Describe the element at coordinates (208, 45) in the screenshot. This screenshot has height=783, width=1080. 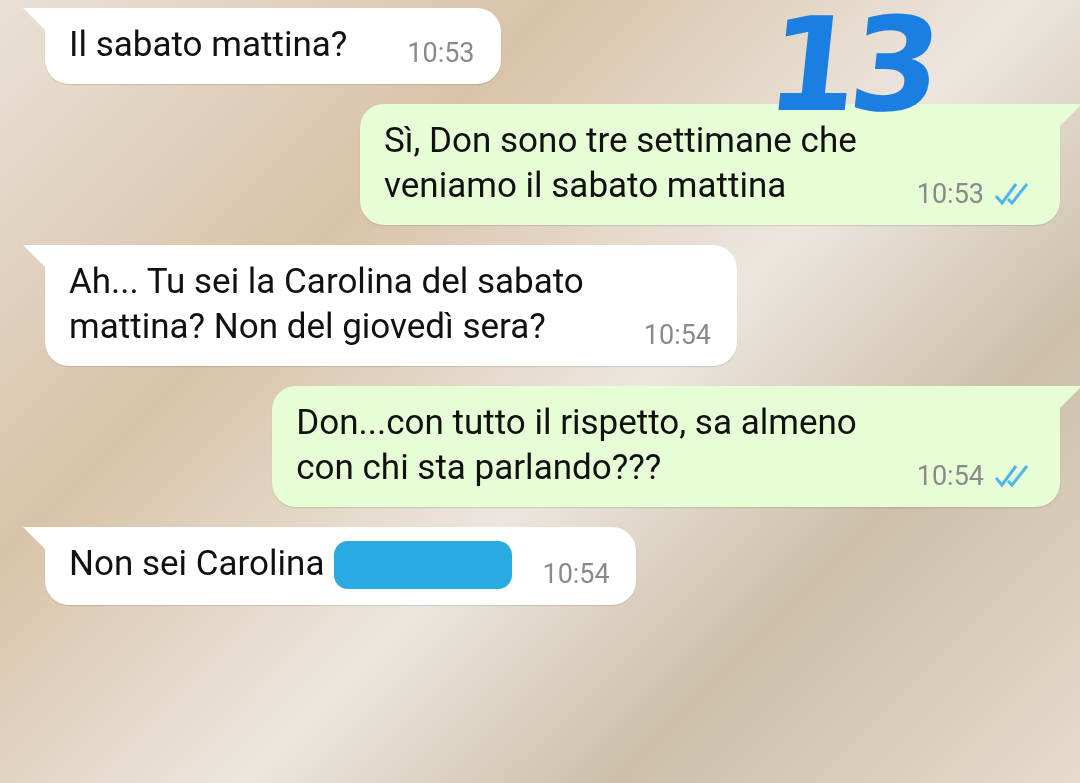
I see `message-text: Il sabato mattina?` at that location.